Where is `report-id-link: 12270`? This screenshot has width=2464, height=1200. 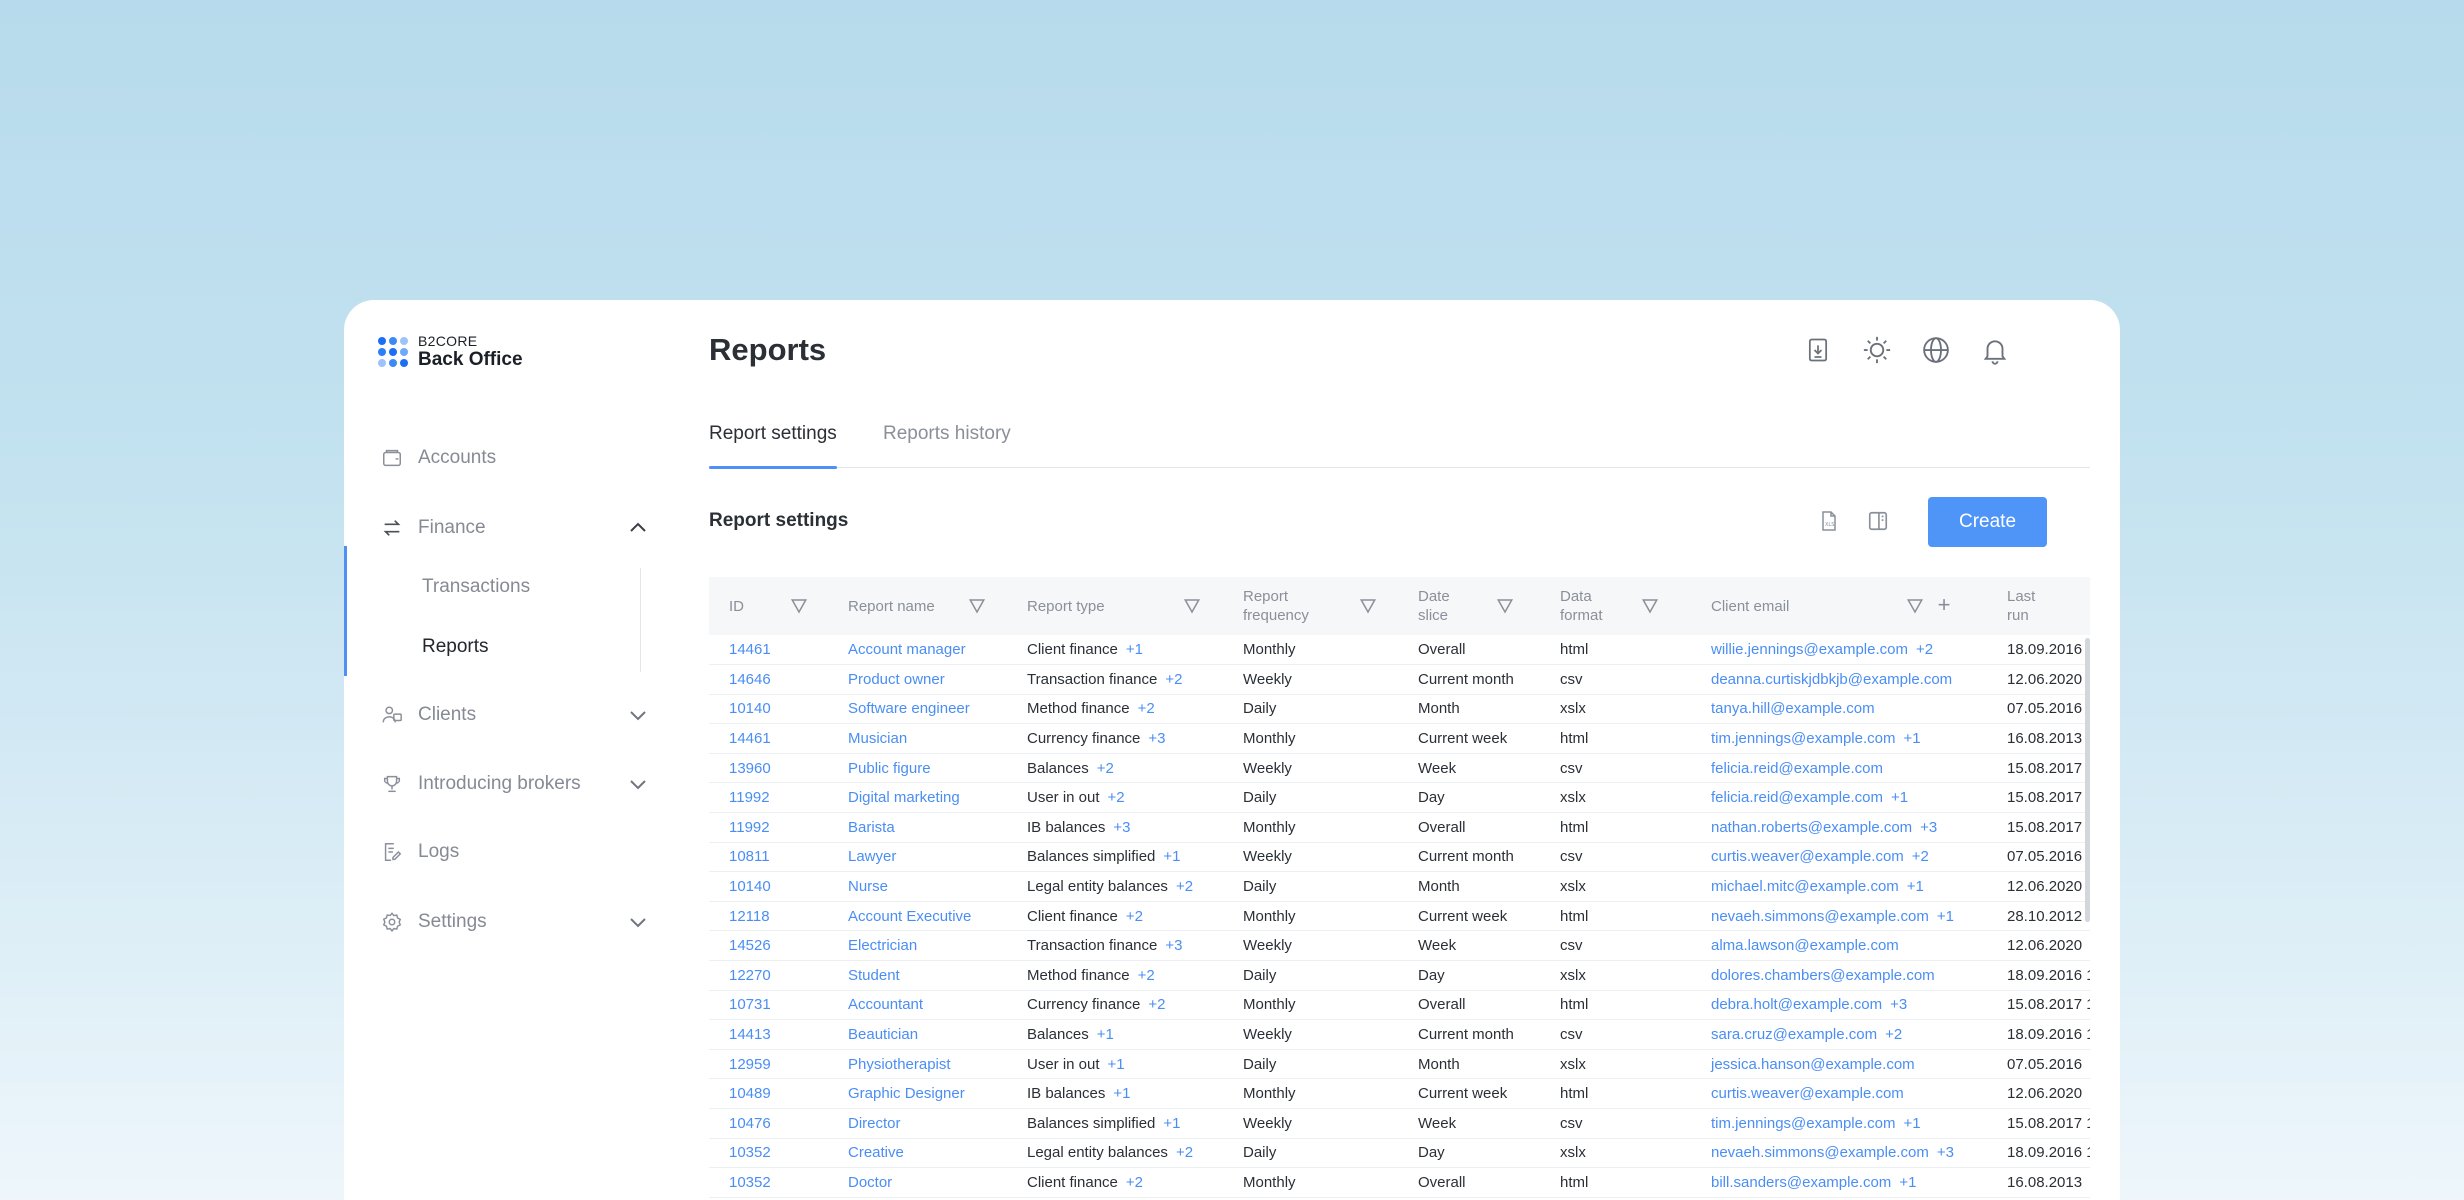
report-id-link: 12270 is located at coordinates (750, 975).